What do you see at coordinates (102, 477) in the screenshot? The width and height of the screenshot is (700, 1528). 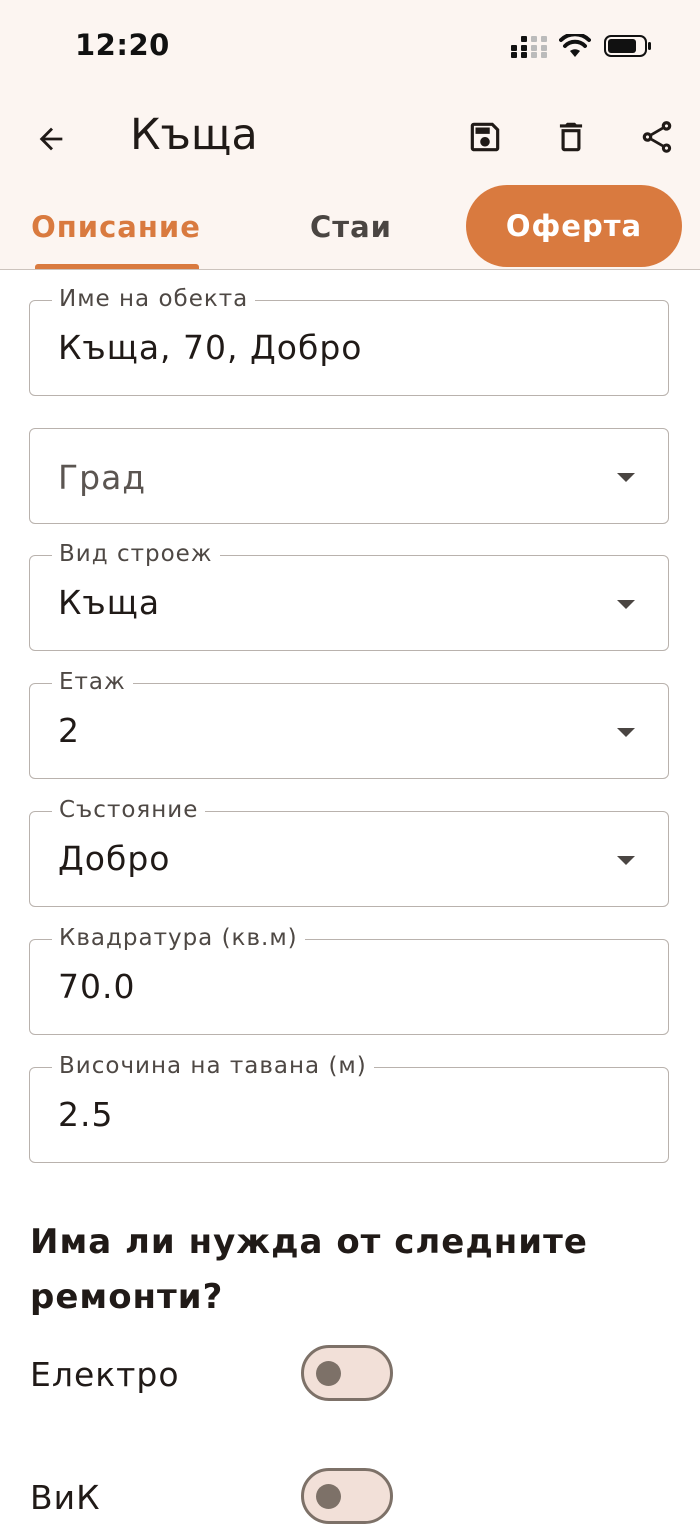 I see `city-dropdown-placeholder: Град` at bounding box center [102, 477].